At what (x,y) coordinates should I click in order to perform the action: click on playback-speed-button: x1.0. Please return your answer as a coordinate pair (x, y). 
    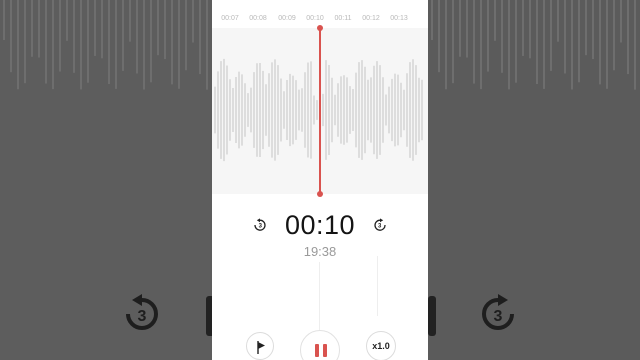
    Looking at the image, I should click on (381, 345).